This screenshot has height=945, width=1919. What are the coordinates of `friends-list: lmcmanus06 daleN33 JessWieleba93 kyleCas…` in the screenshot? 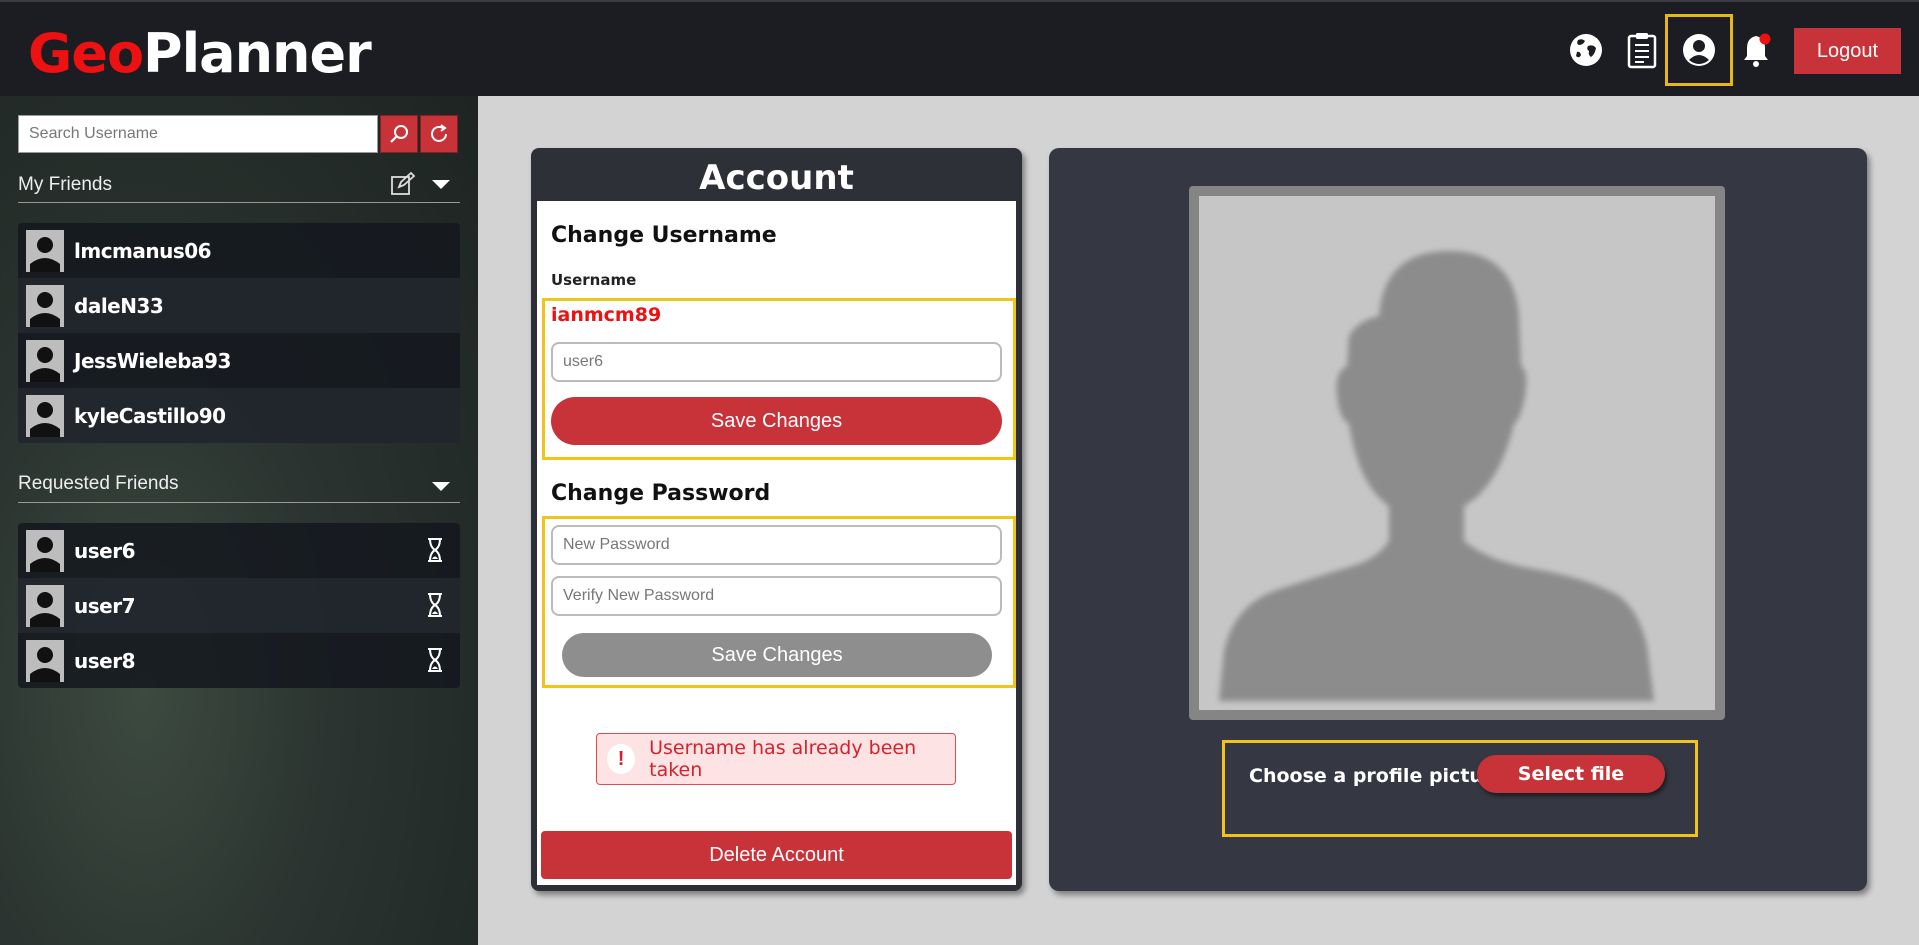 It's located at (239, 333).